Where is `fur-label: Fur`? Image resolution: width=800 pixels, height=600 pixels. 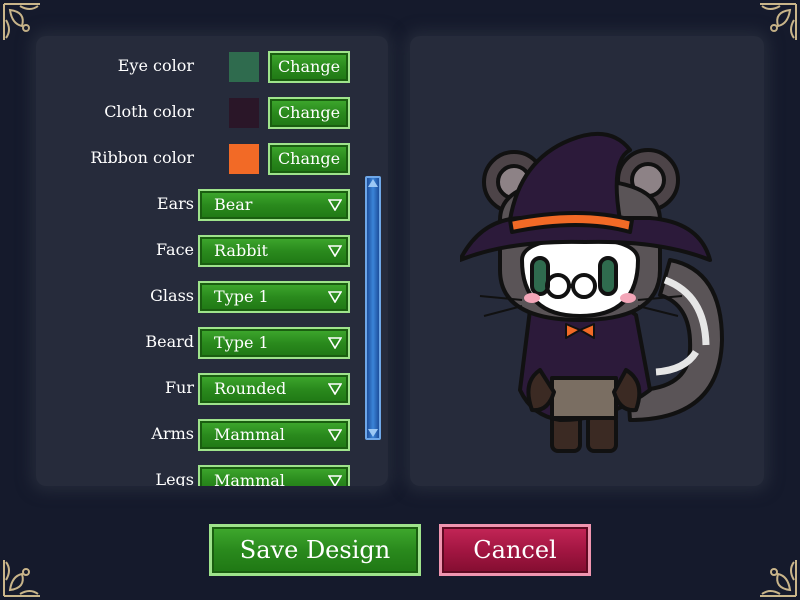
fur-label: Fur is located at coordinates (179, 387).